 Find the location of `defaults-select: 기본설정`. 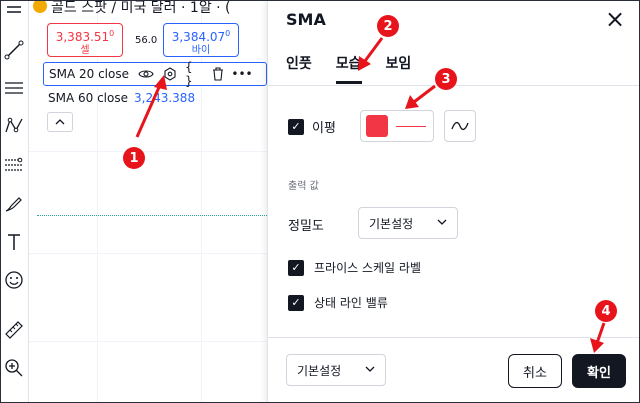

defaults-select: 기본설정 is located at coordinates (336, 370).